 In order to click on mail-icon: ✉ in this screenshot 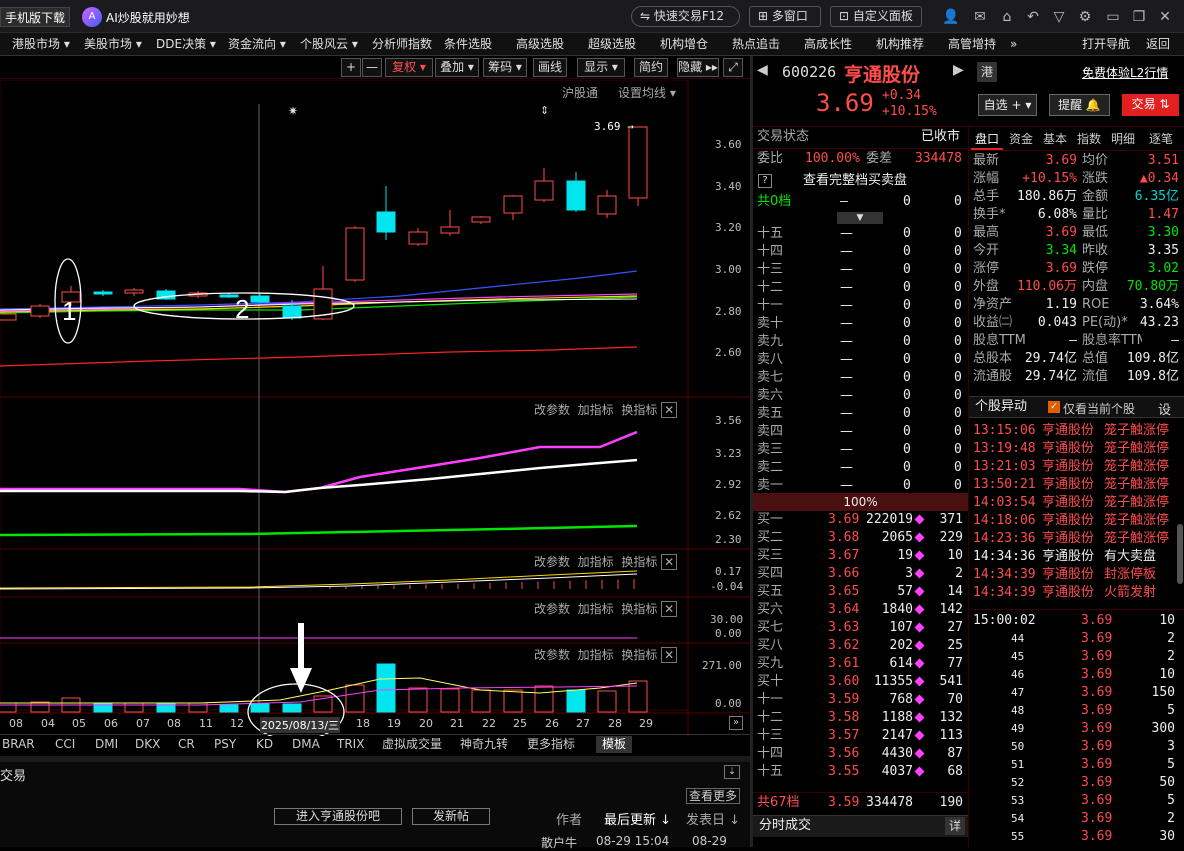, I will do `click(980, 17)`.